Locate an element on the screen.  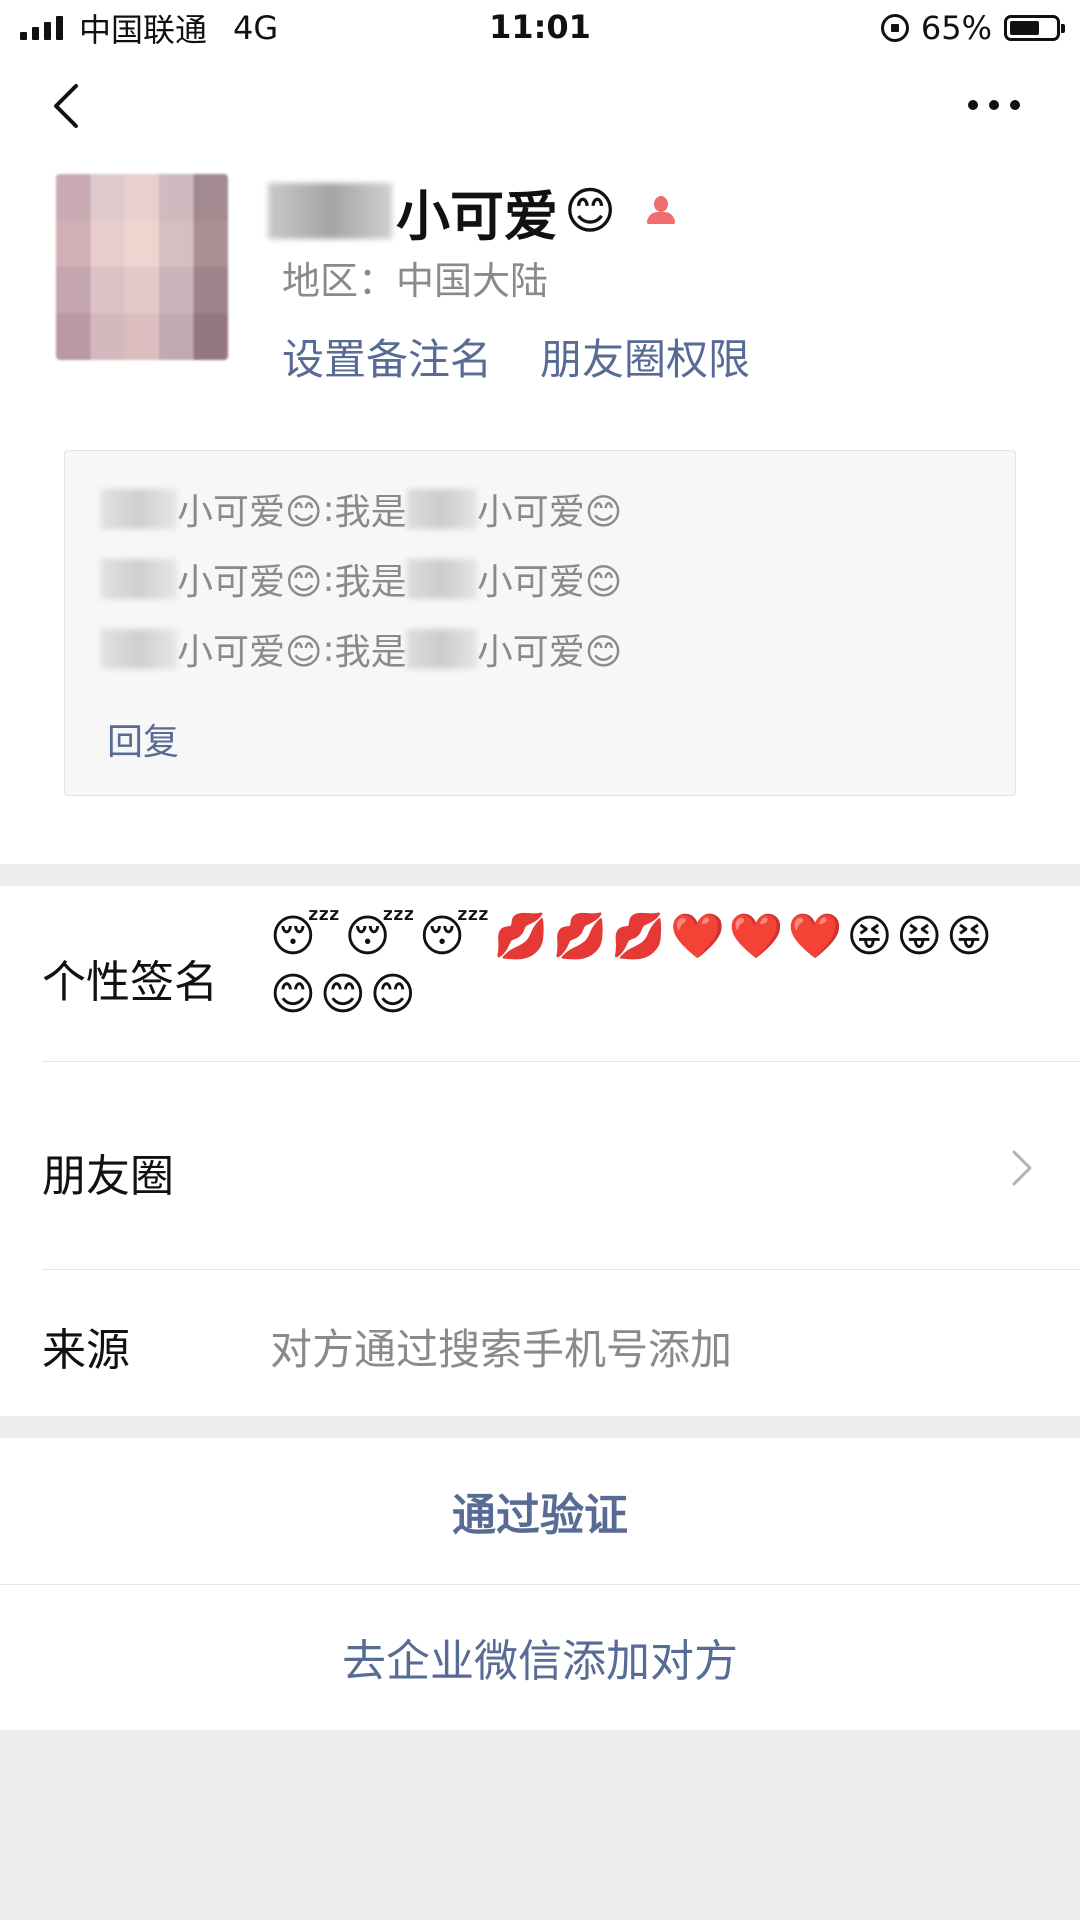
rotation-lock-icon is located at coordinates (894, 28).